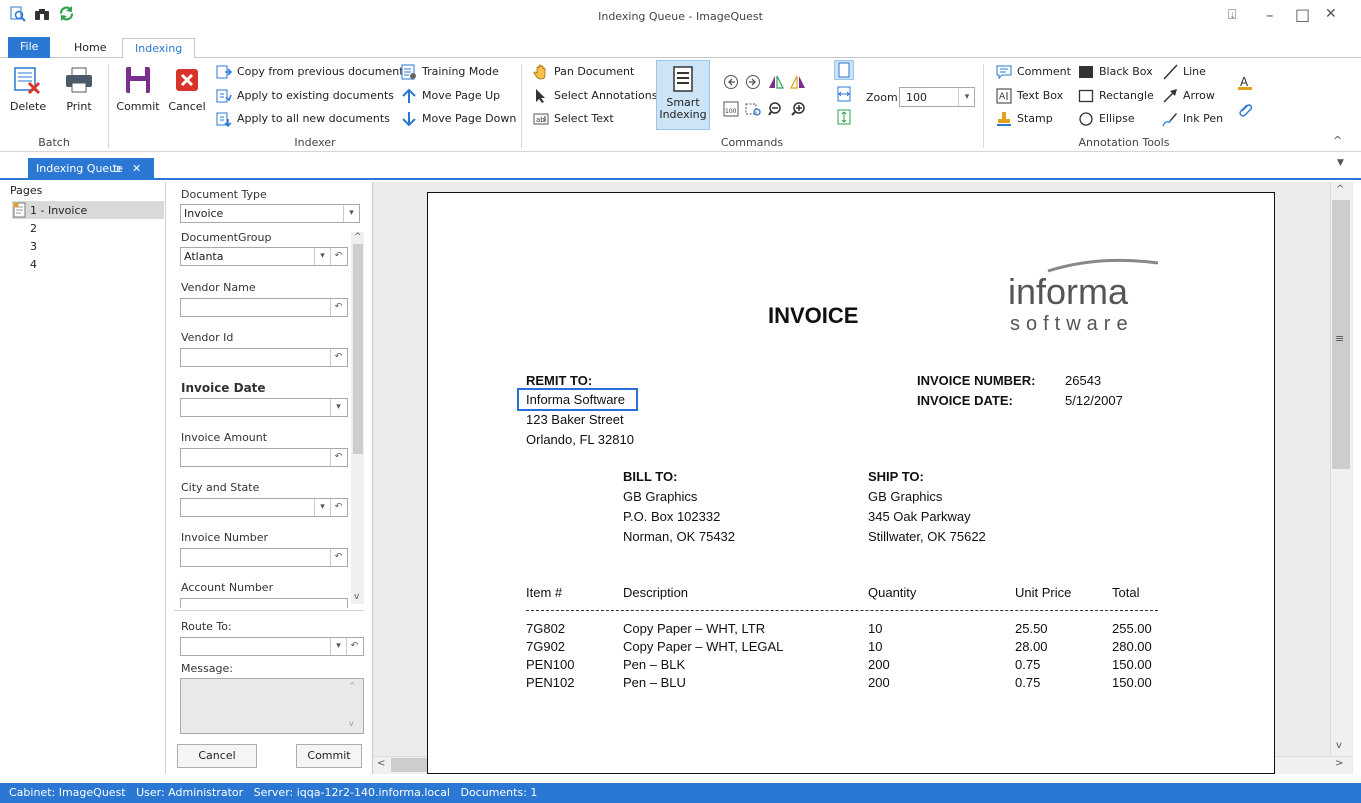 The width and height of the screenshot is (1361, 803). What do you see at coordinates (136, 169) in the screenshot?
I see `close-tab-icon: ✕` at bounding box center [136, 169].